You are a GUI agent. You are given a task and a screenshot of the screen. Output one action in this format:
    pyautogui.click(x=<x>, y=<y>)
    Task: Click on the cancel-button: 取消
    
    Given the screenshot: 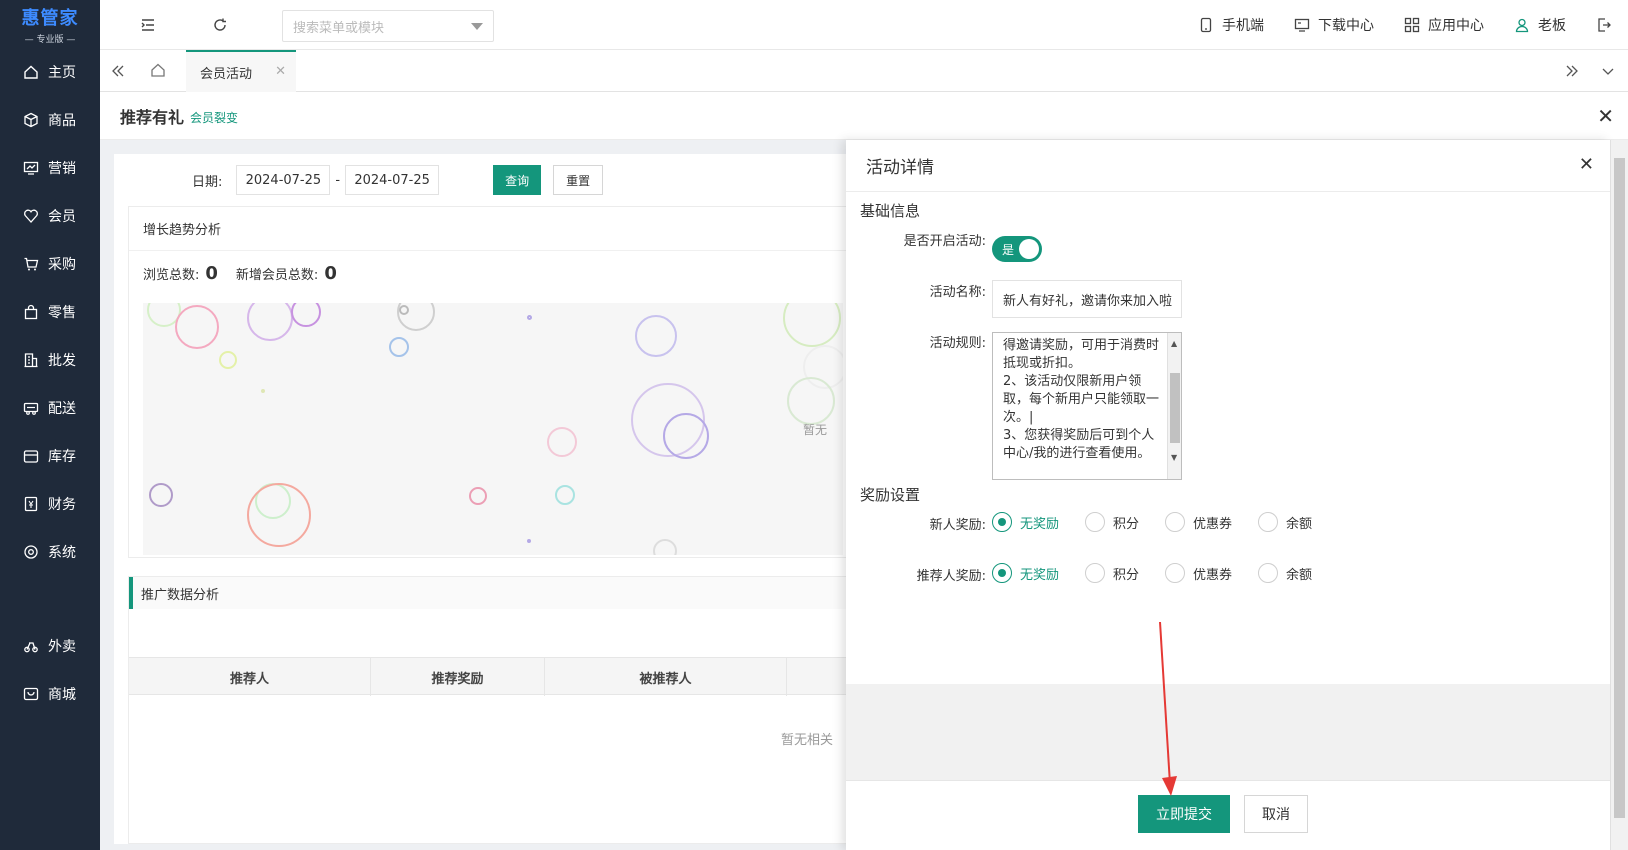 What is the action you would take?
    pyautogui.click(x=1276, y=814)
    